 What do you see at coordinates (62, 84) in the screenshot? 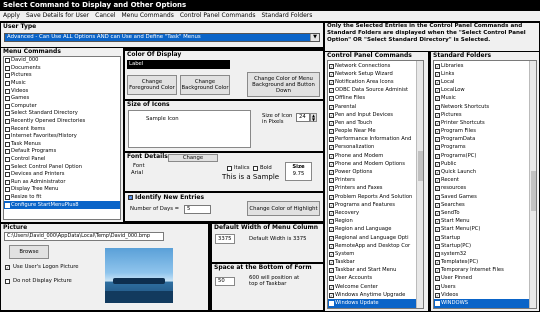
I see `menu-command-item: Music` at bounding box center [62, 84].